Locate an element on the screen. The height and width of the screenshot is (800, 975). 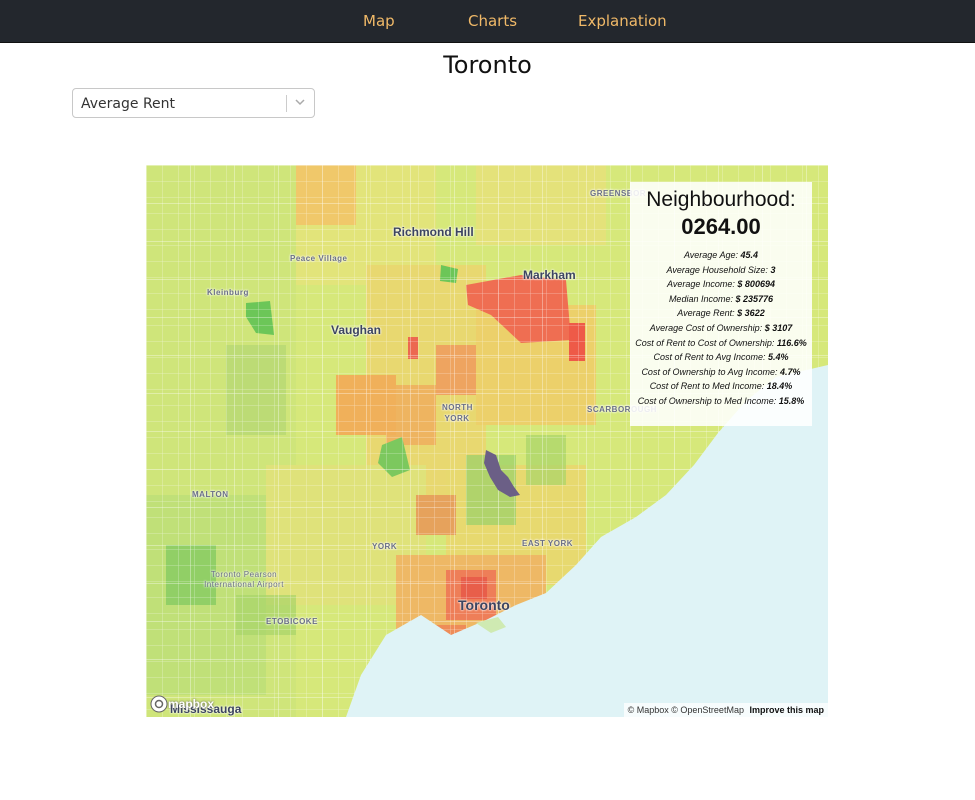
info-row-label: Average Age: is located at coordinates (710, 255).